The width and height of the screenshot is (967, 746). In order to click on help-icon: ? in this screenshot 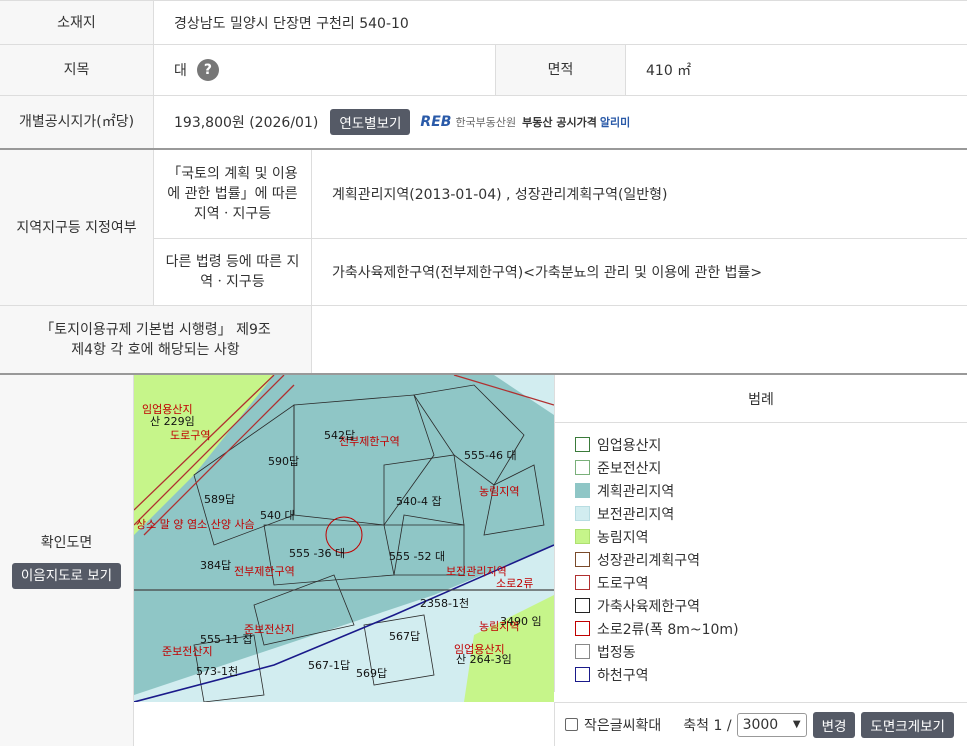, I will do `click(207, 70)`.